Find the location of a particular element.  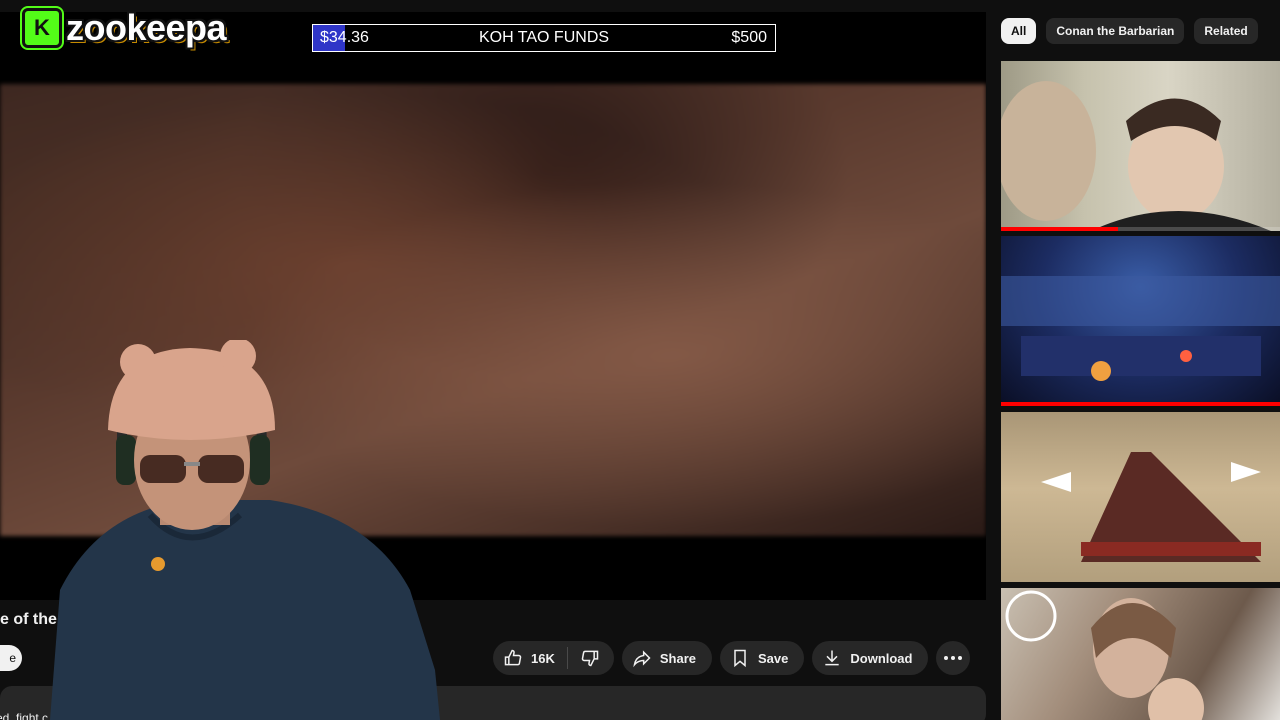

subscribe-button: e is located at coordinates (11, 658).